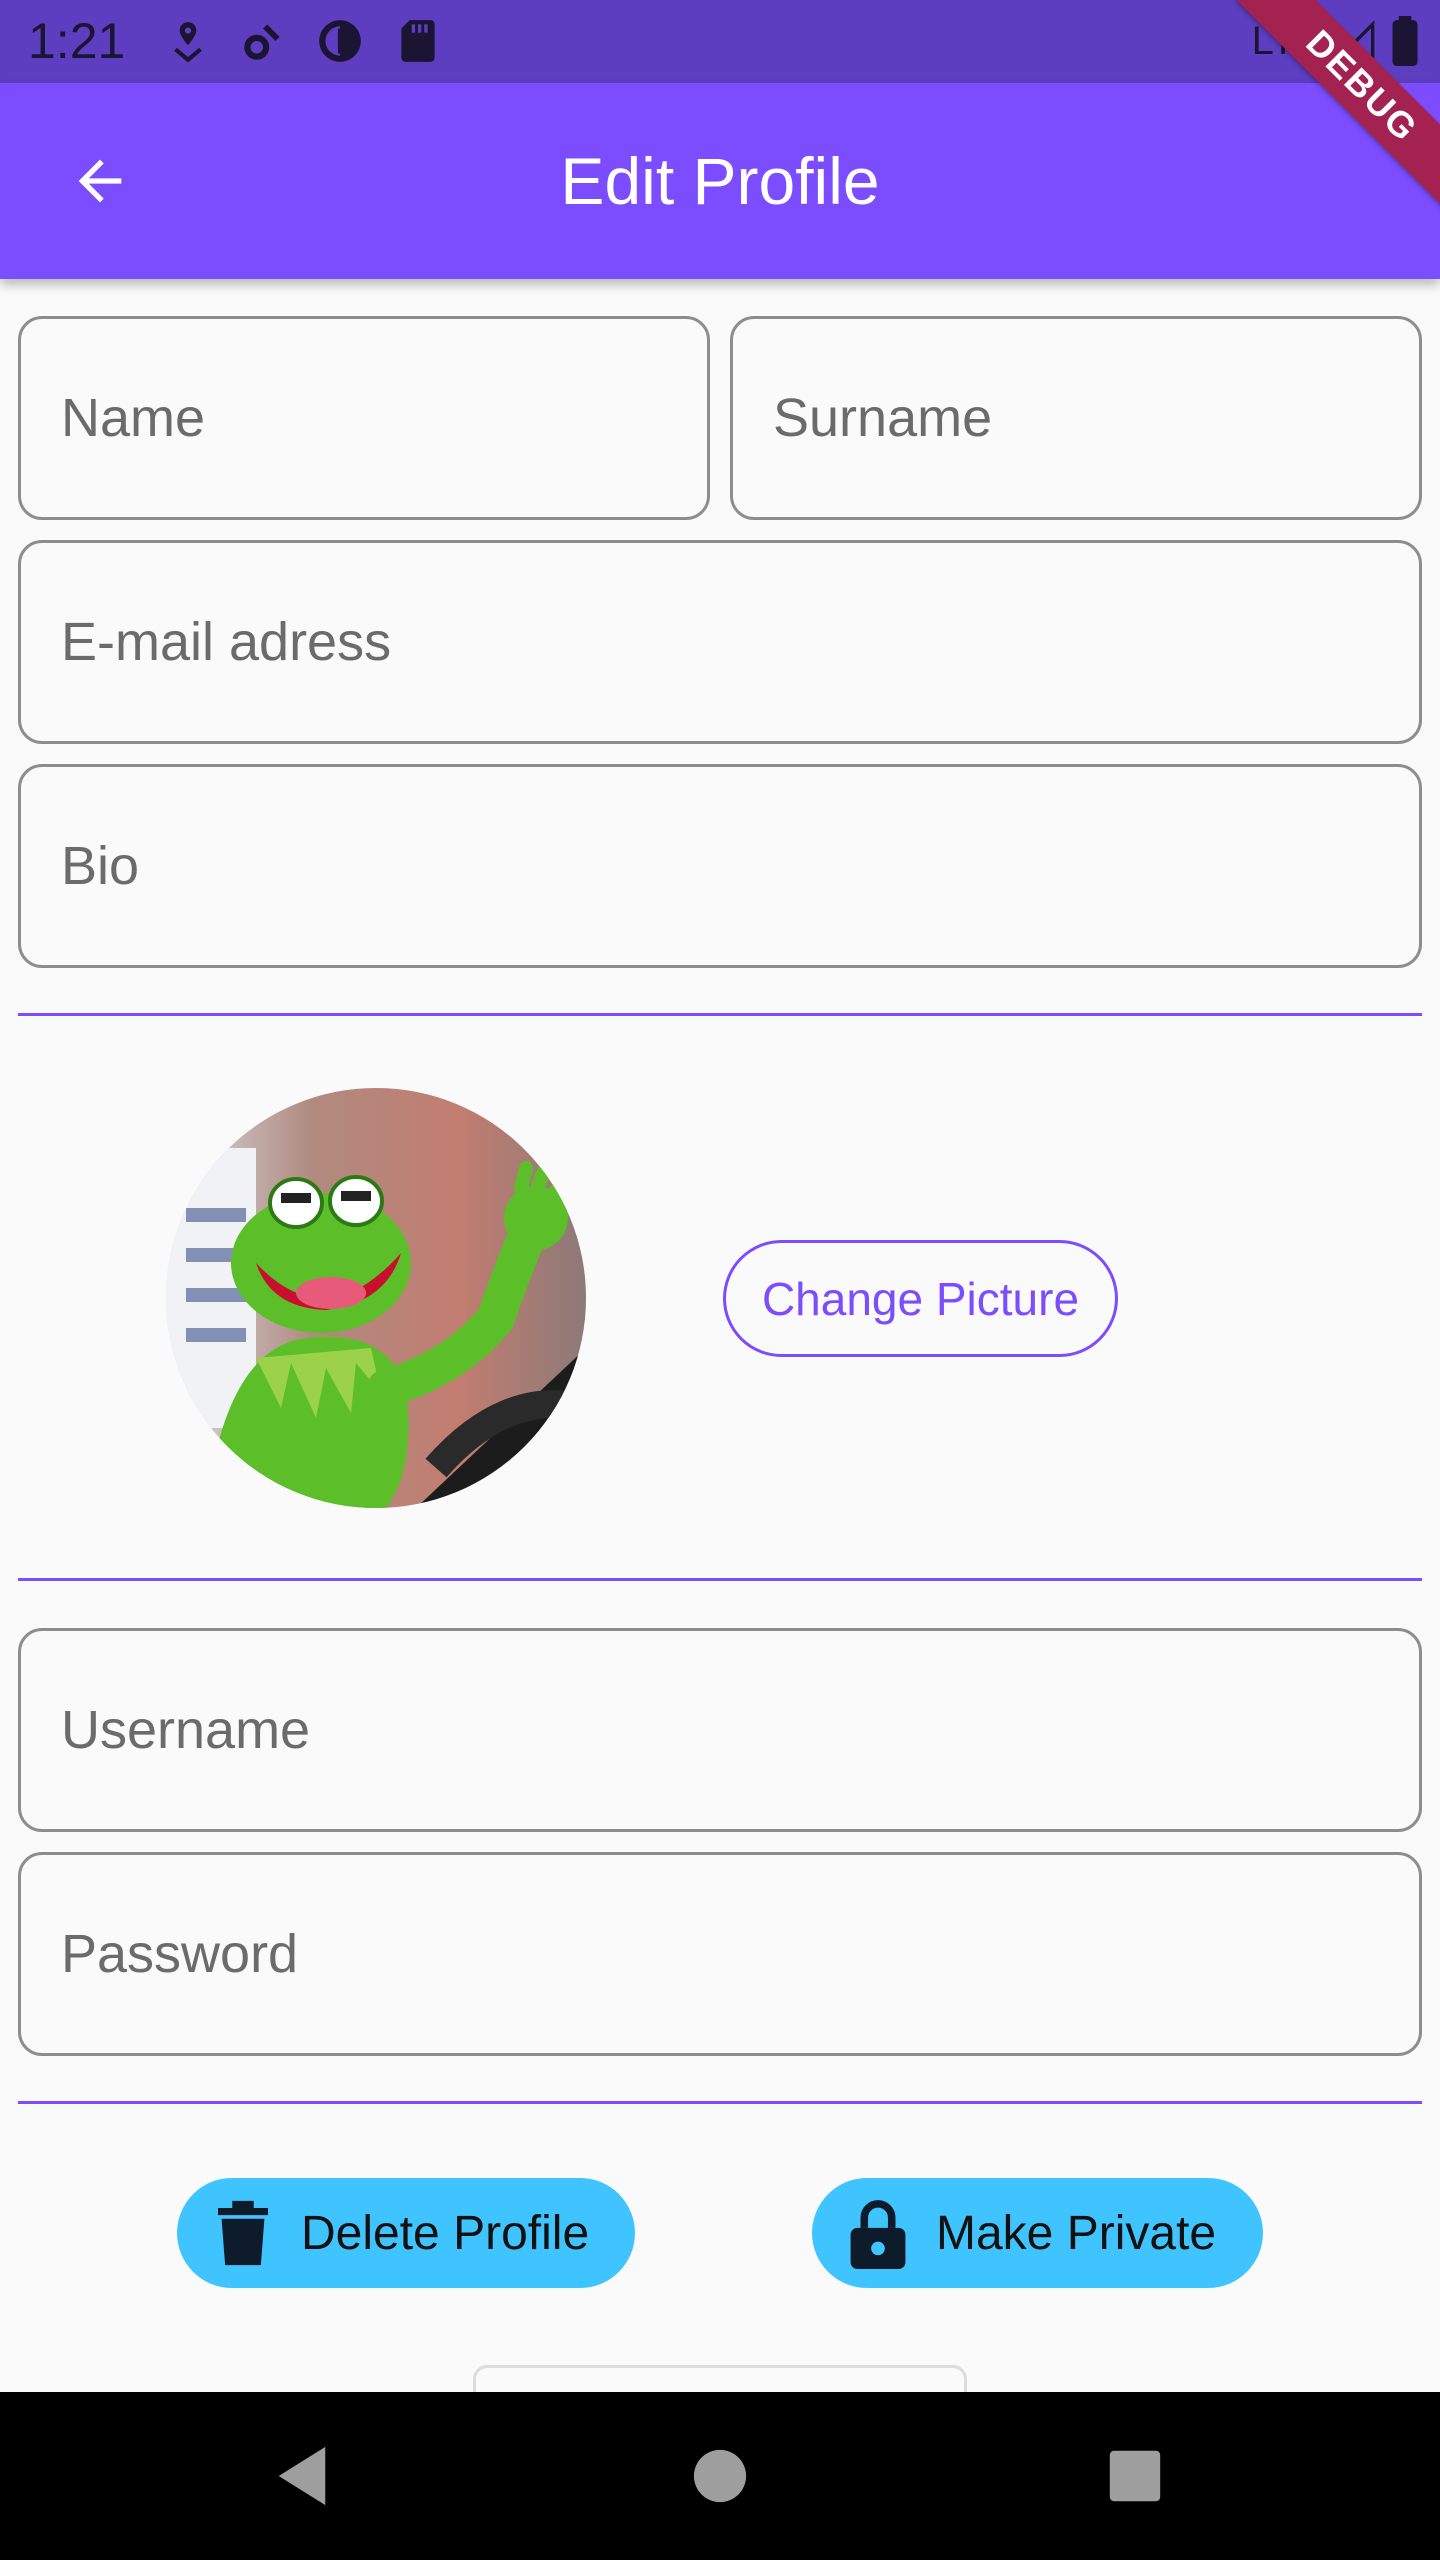  I want to click on profile-picture-image, so click(376, 1298).